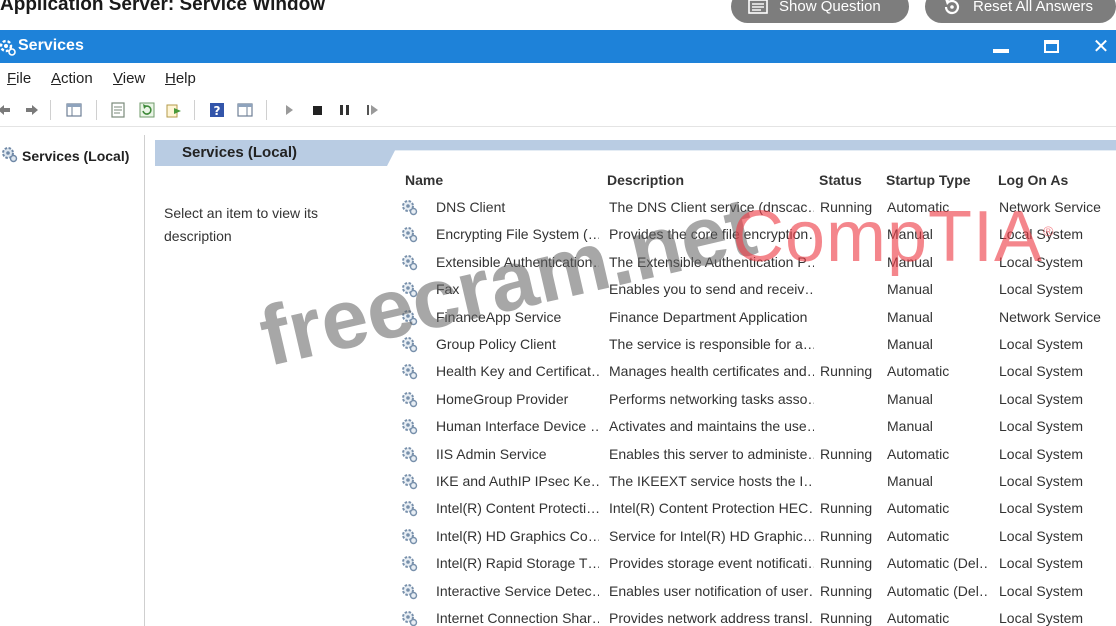 The height and width of the screenshot is (626, 1116). What do you see at coordinates (758, 7) in the screenshot?
I see `document-icon` at bounding box center [758, 7].